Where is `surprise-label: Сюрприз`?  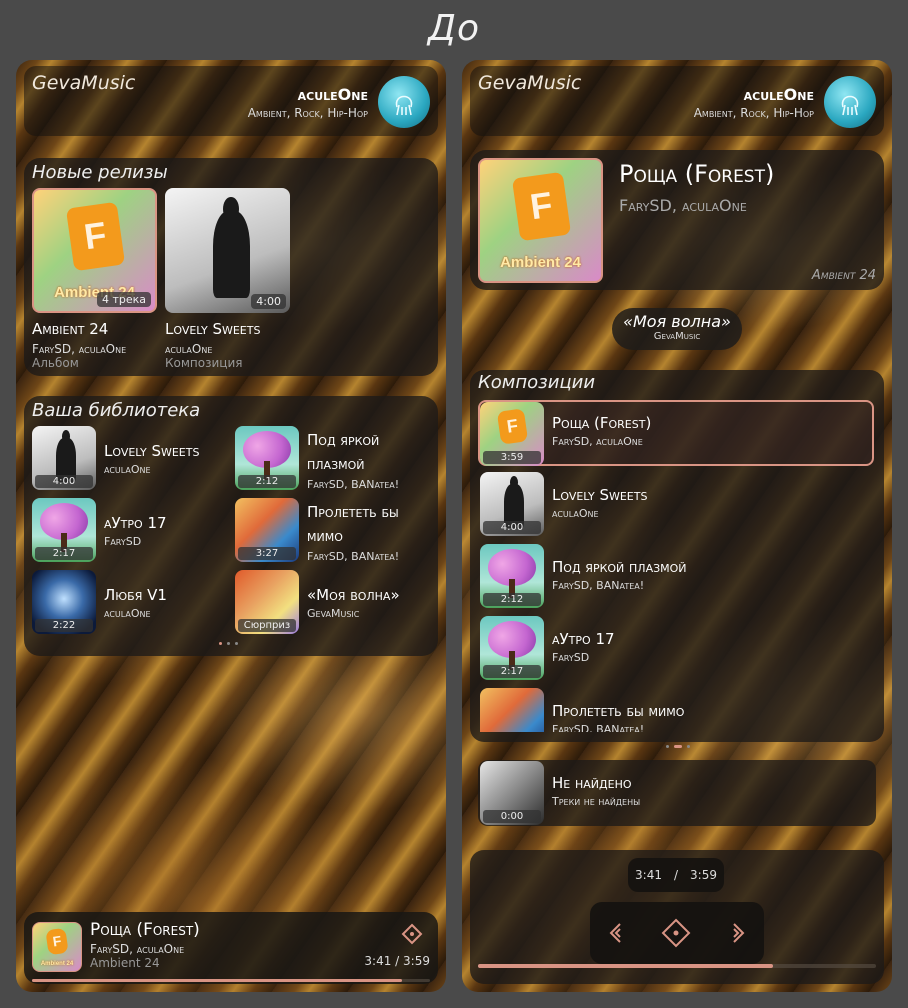
surprise-label: Сюрприз is located at coordinates (267, 625).